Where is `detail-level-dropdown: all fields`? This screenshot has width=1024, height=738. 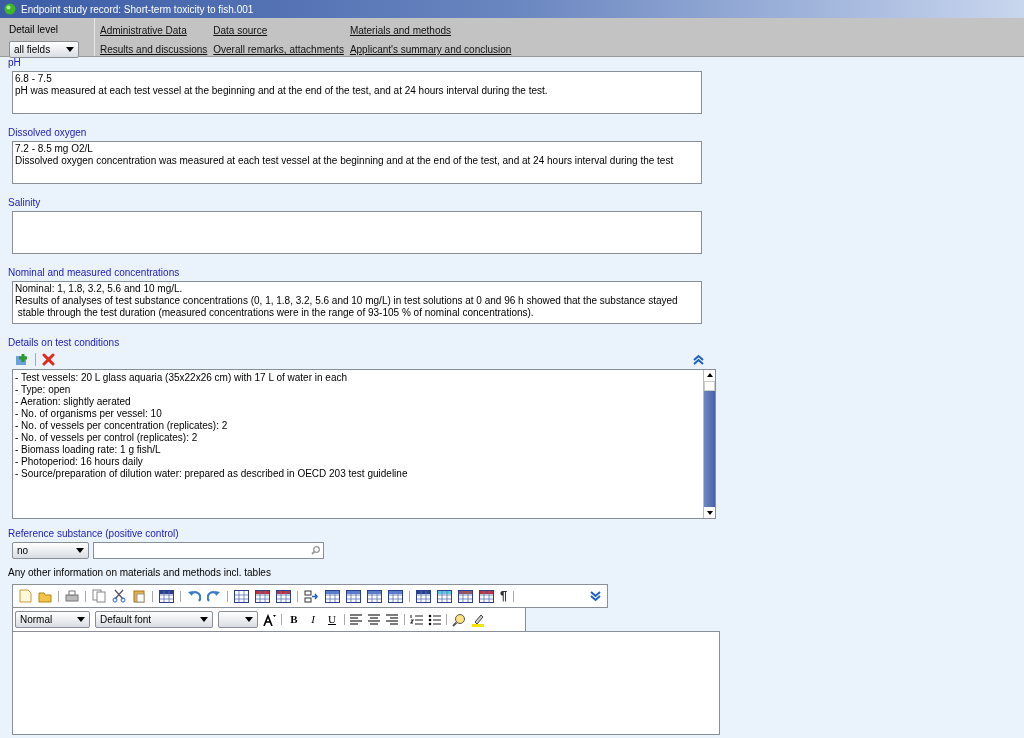 detail-level-dropdown: all fields is located at coordinates (44, 49).